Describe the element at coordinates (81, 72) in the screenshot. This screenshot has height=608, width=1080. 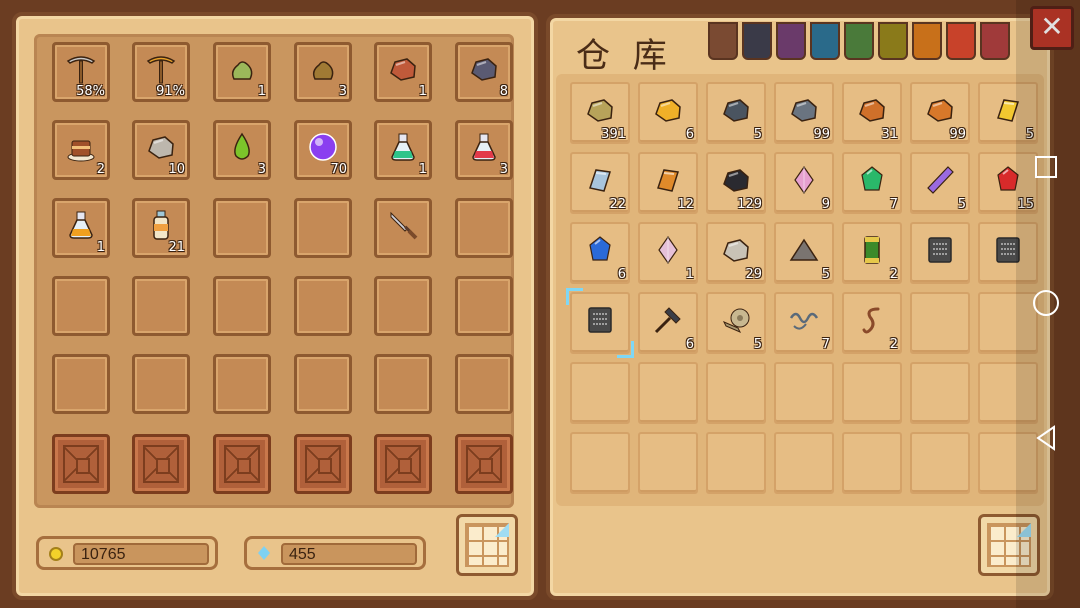
I see `inventory-slot: 58%` at that location.